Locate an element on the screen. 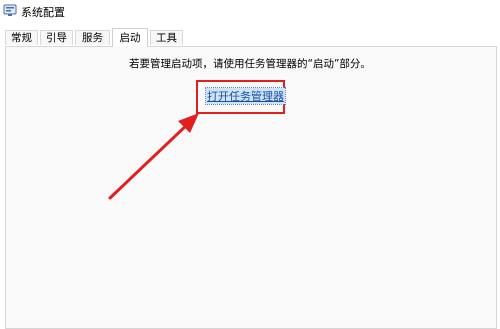  tab-services: 服务 is located at coordinates (92, 37).